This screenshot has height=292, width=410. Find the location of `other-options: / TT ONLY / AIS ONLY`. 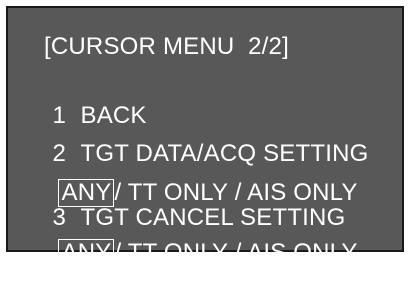

other-options: / TT ONLY / AIS ONLY is located at coordinates (235, 252).